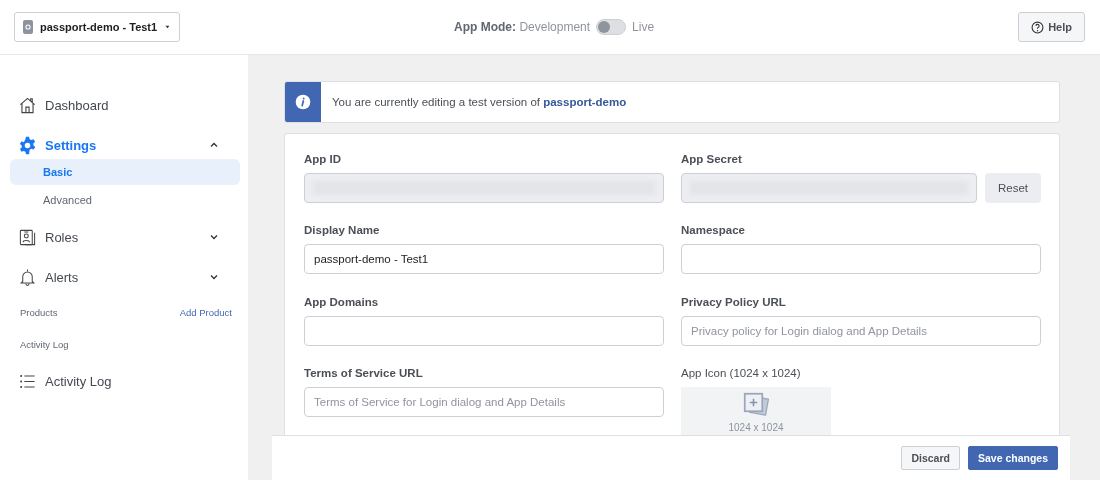 Image resolution: width=1100 pixels, height=480 pixels. Describe the element at coordinates (27, 145) in the screenshot. I see `gear-icon` at that location.